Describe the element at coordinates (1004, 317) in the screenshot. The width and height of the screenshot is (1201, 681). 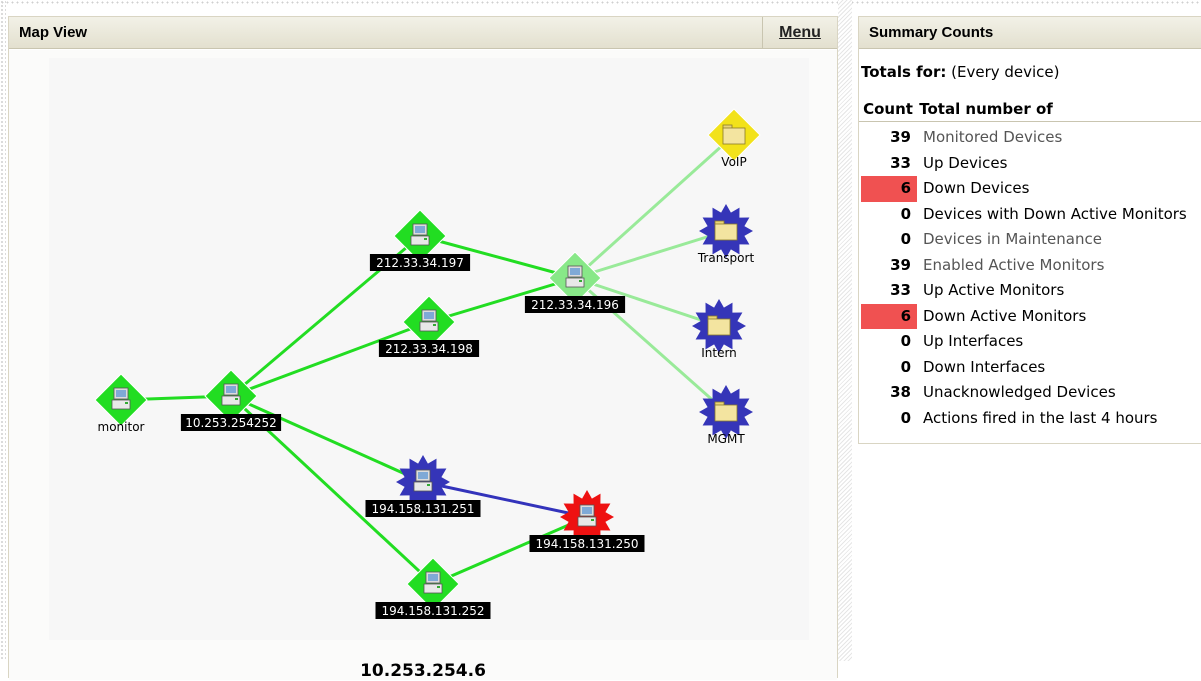
I see `summary-label: Down Active Monitors` at that location.